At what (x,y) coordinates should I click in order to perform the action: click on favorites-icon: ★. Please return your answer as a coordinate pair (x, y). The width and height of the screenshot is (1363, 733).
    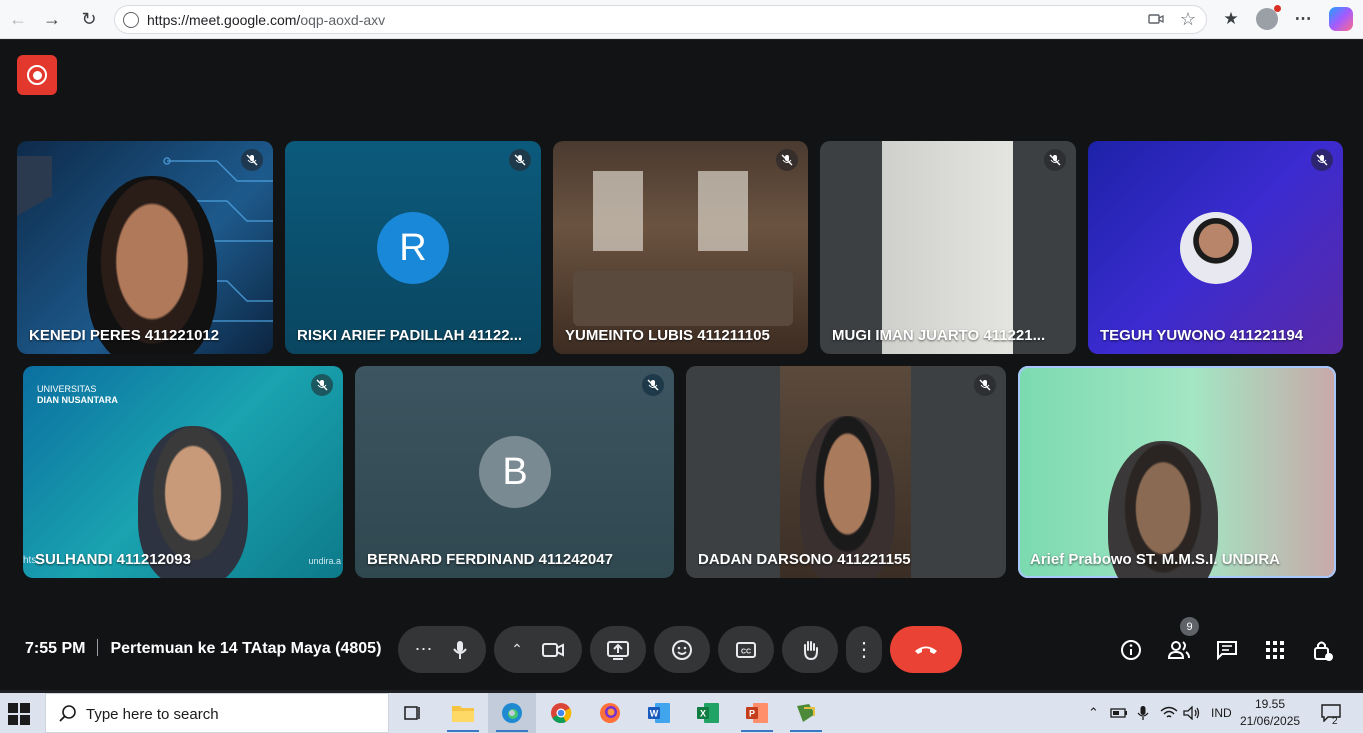
    Looking at the image, I should click on (1231, 19).